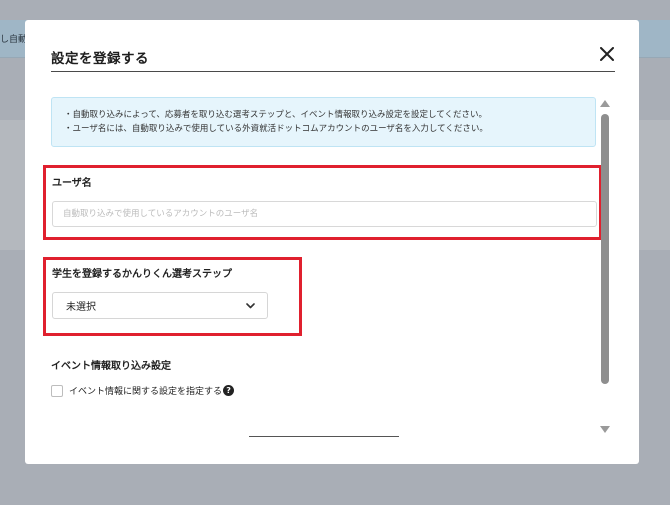 The width and height of the screenshot is (670, 505). What do you see at coordinates (333, 71) in the screenshot?
I see `title-divider` at bounding box center [333, 71].